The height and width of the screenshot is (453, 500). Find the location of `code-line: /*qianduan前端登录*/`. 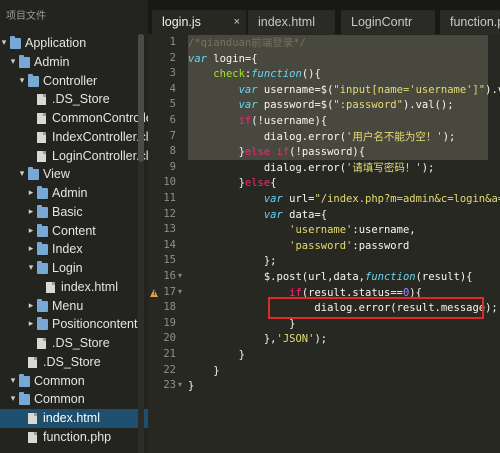

code-line: /*qianduan前端登录*/ is located at coordinates (247, 43).